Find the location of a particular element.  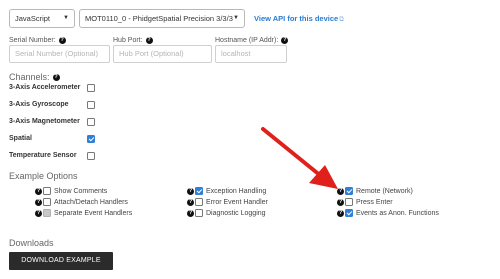

option-diagnostic-logging: ? Diagnostic Logging is located at coordinates (226, 213).